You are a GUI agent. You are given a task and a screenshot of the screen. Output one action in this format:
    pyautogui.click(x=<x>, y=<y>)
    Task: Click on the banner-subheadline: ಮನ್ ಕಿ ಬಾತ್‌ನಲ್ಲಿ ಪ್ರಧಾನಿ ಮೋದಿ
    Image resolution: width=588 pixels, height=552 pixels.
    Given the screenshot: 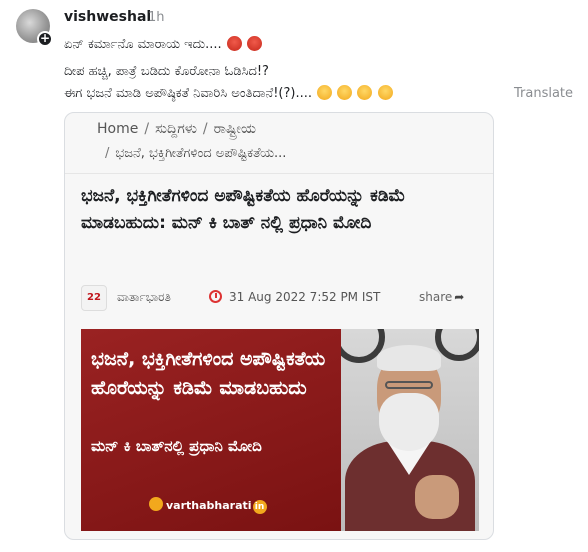 What is the action you would take?
    pyautogui.click(x=176, y=446)
    